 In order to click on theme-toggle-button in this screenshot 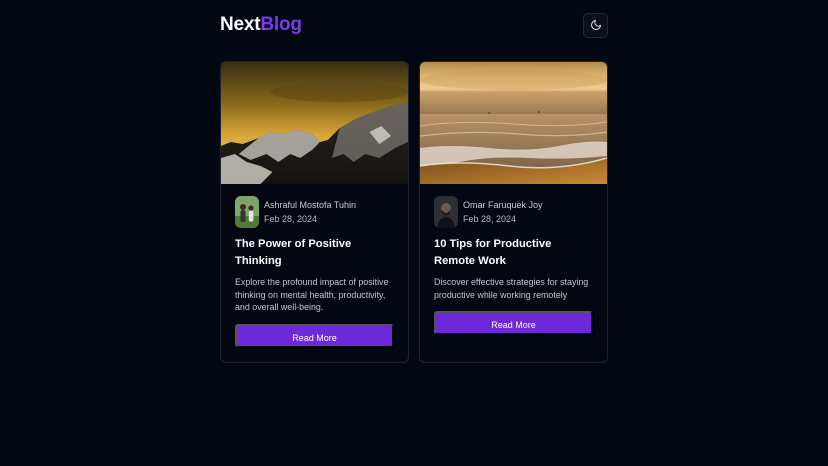, I will do `click(595, 25)`.